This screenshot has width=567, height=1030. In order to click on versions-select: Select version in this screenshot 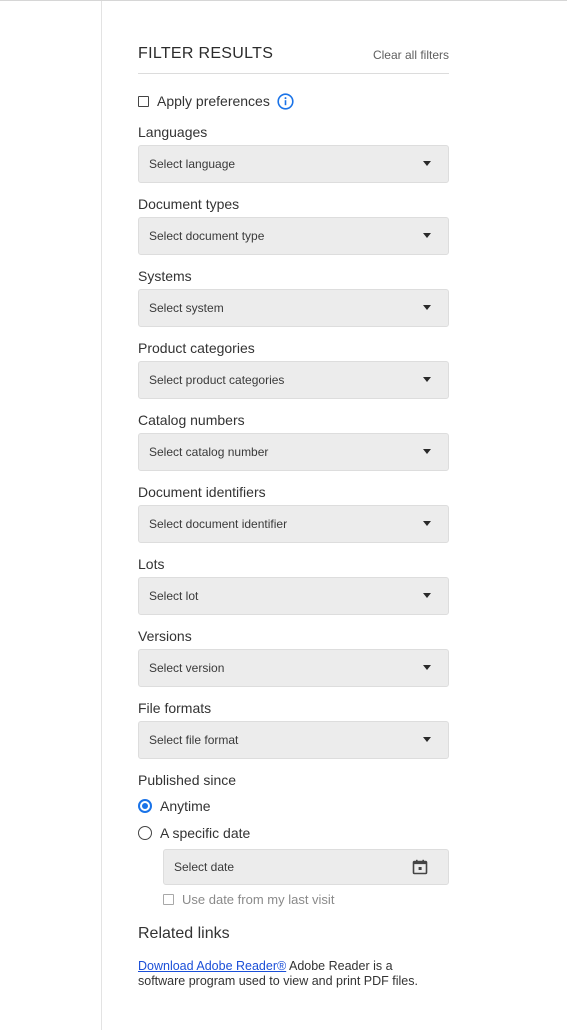, I will do `click(293, 668)`.